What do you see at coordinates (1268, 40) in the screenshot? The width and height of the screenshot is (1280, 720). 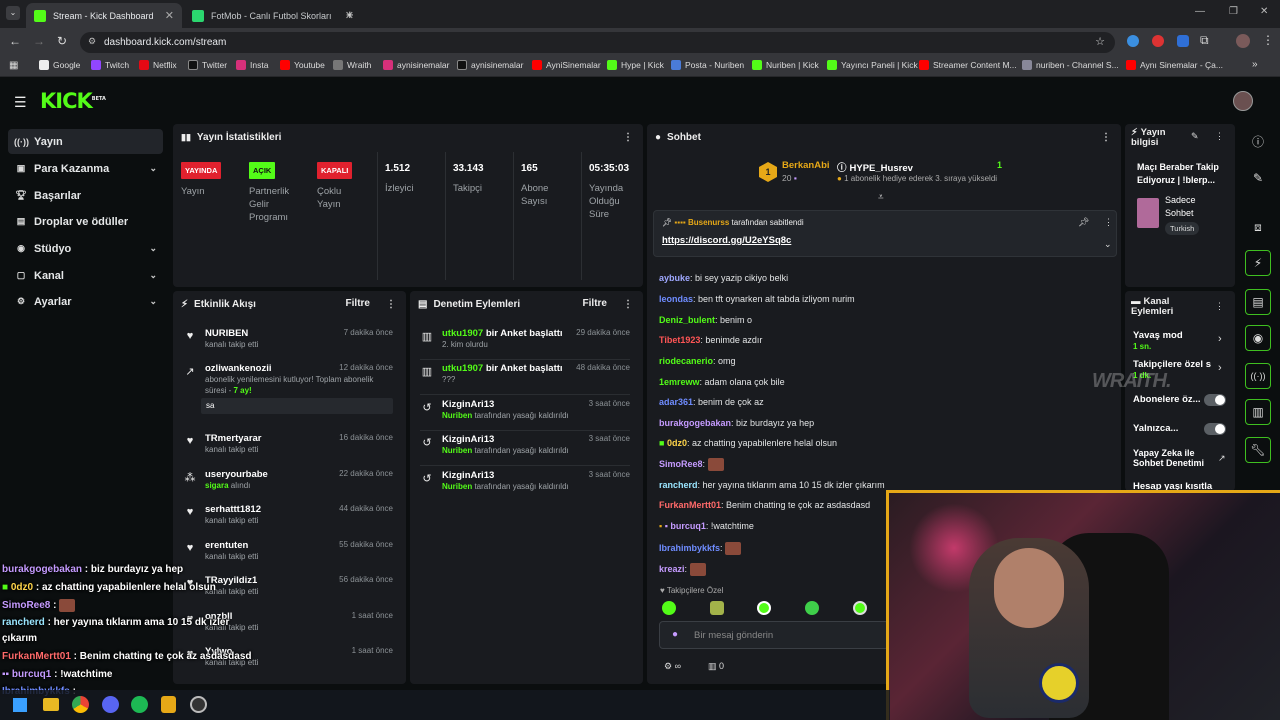 I see `browser-menu-icon: ⋮` at bounding box center [1268, 40].